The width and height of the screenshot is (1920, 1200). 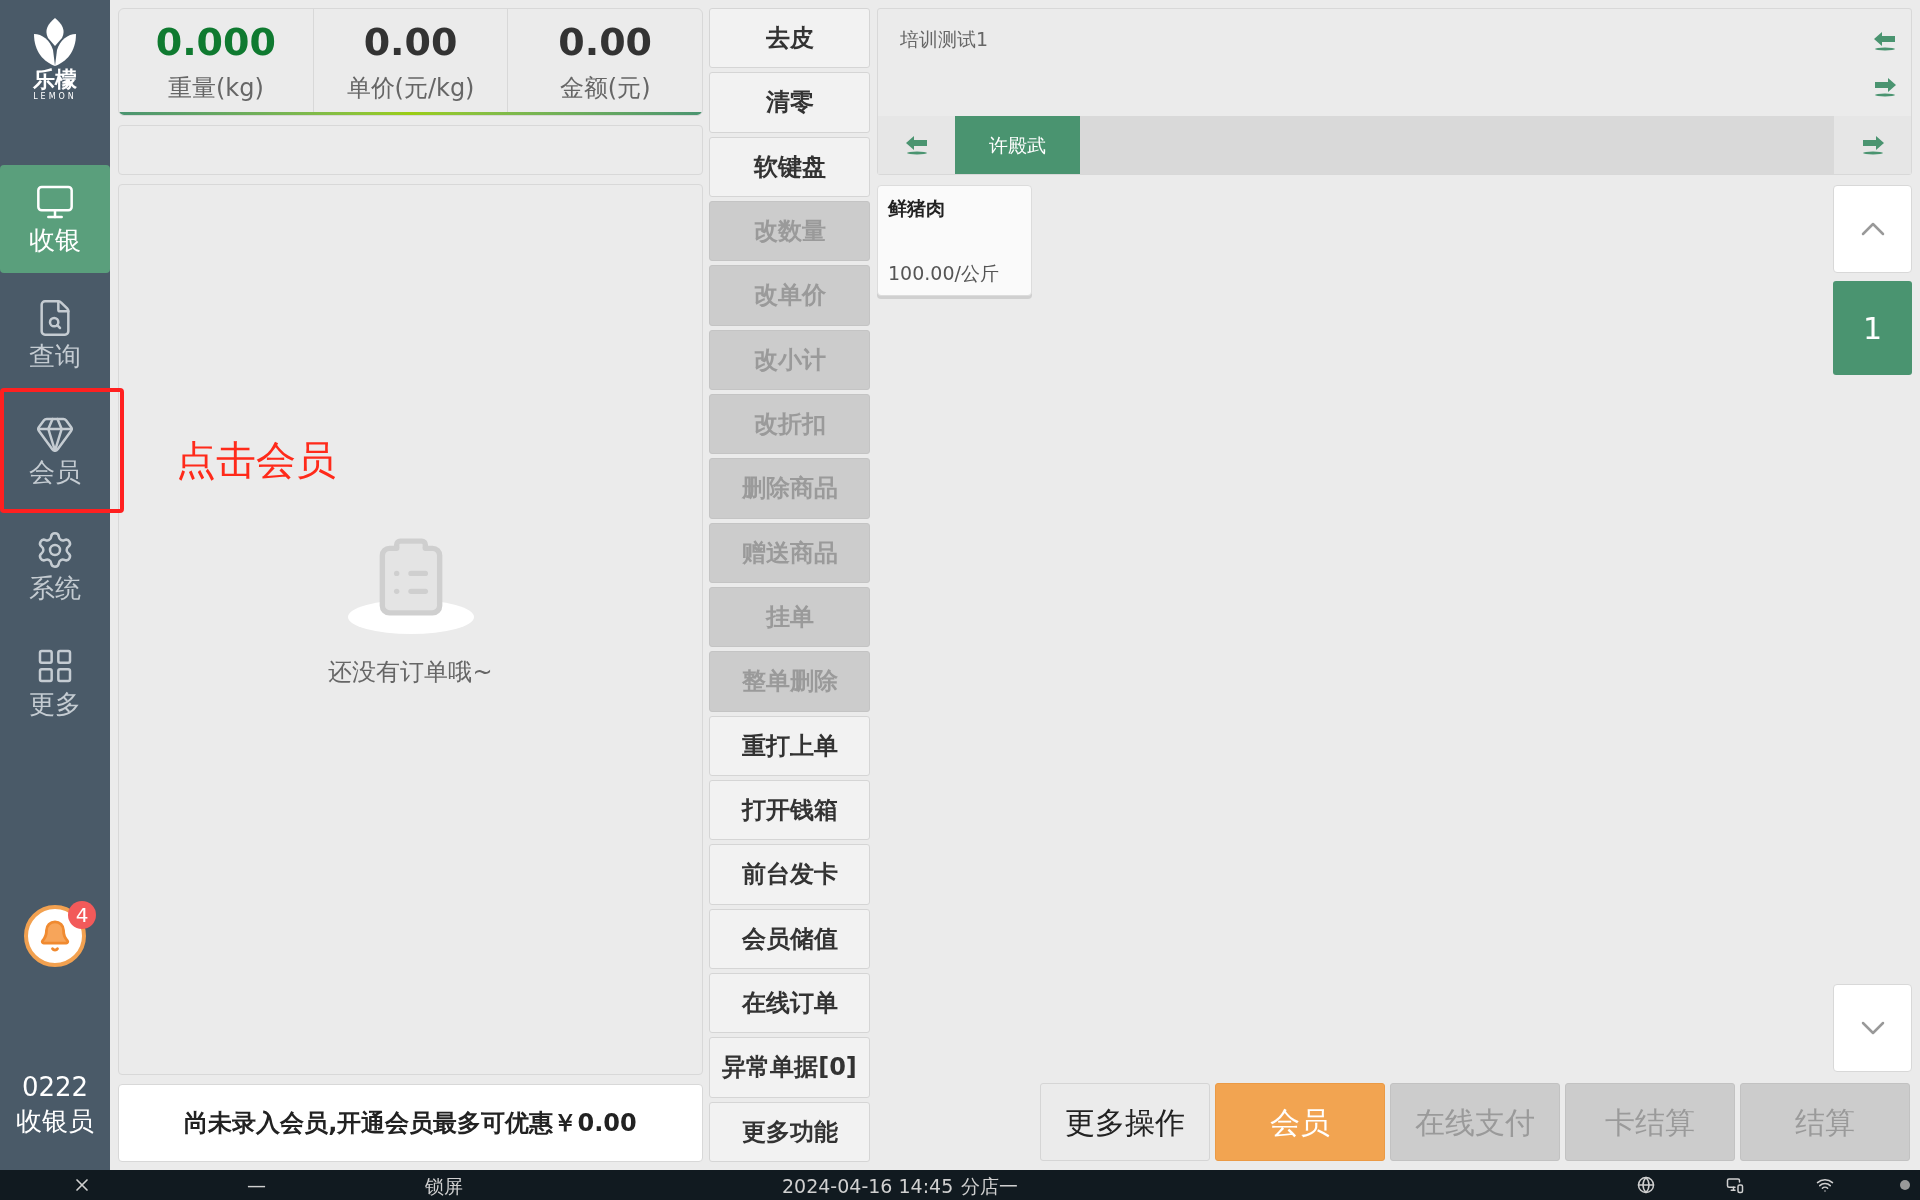 I want to click on function-button: 前台发卡, so click(x=789, y=874).